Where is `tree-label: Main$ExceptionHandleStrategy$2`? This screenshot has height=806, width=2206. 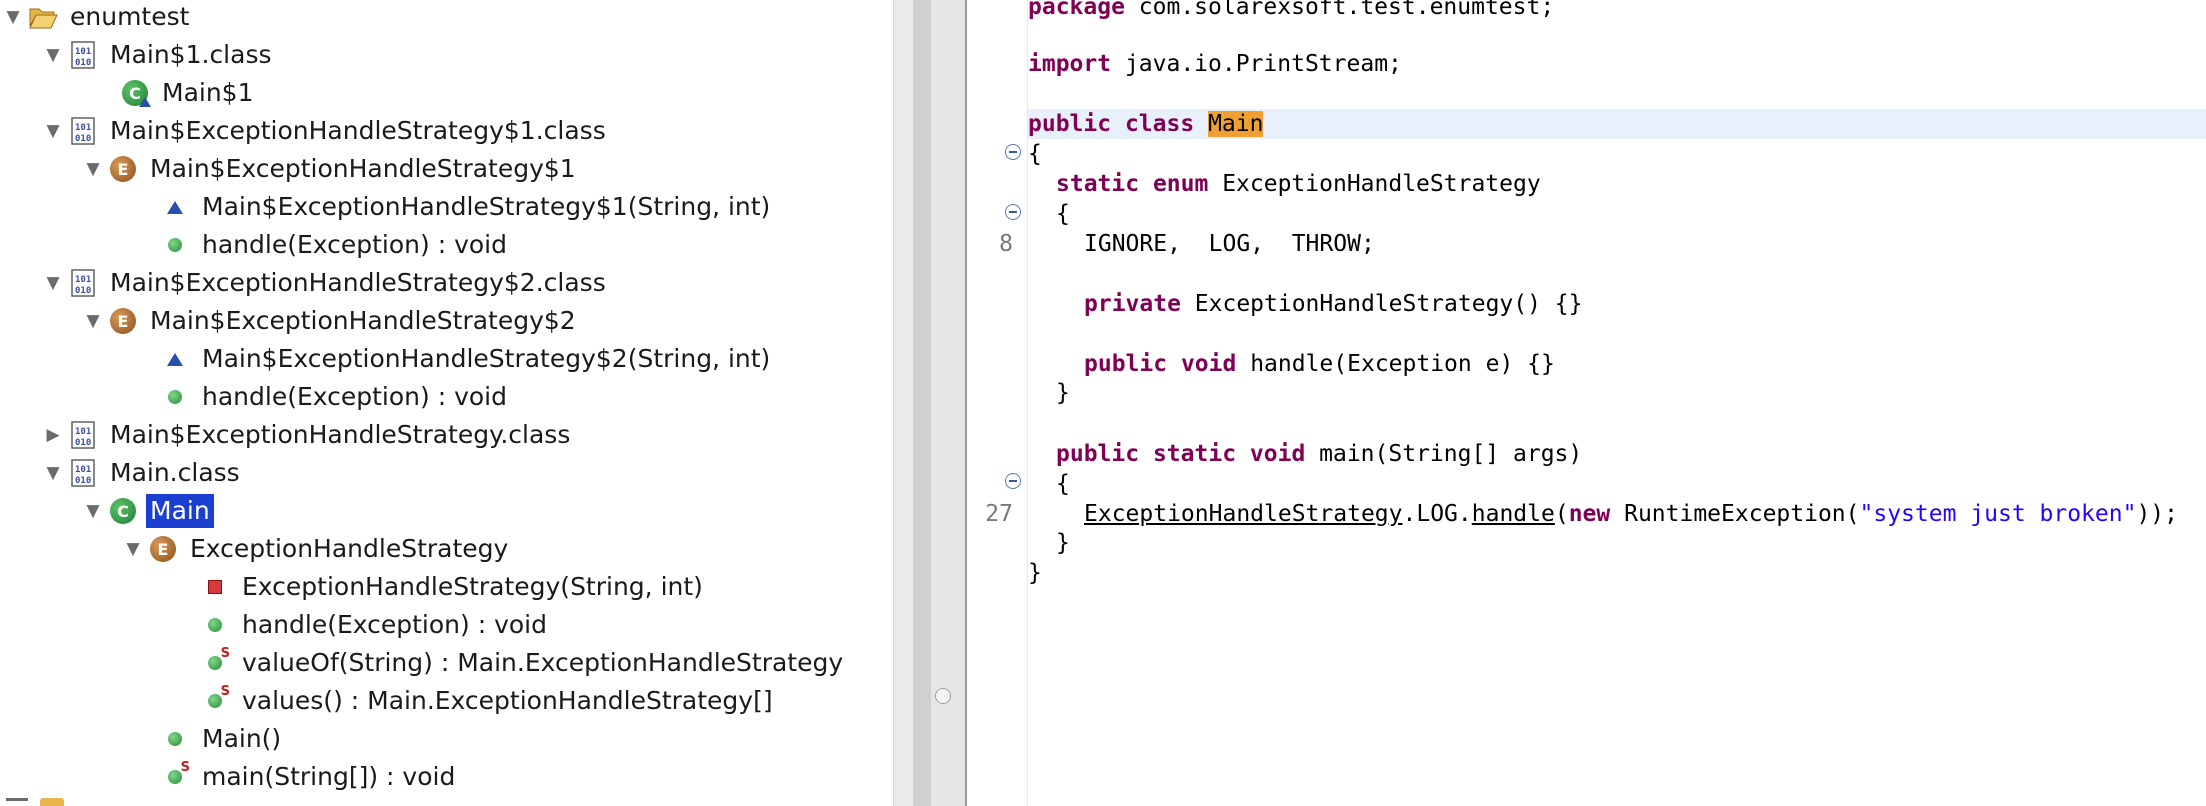 tree-label: Main$ExceptionHandleStrategy$2 is located at coordinates (363, 320).